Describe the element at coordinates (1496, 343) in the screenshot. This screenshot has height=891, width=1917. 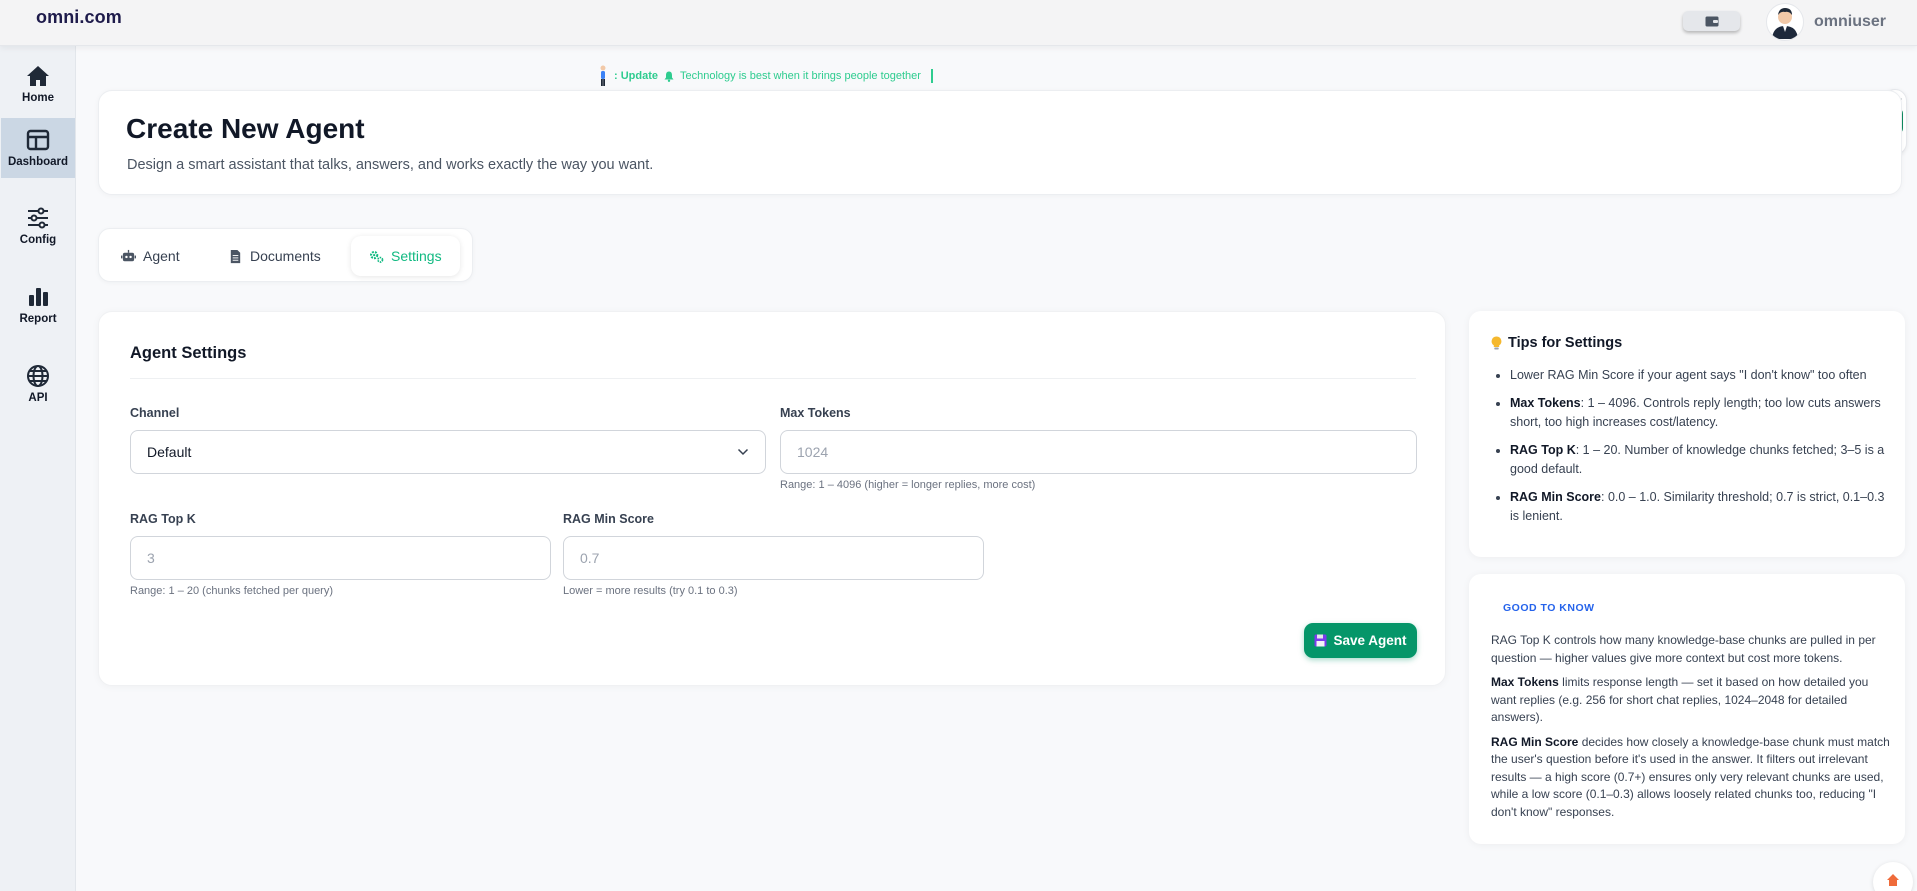
I see `lightbulb-icon` at that location.